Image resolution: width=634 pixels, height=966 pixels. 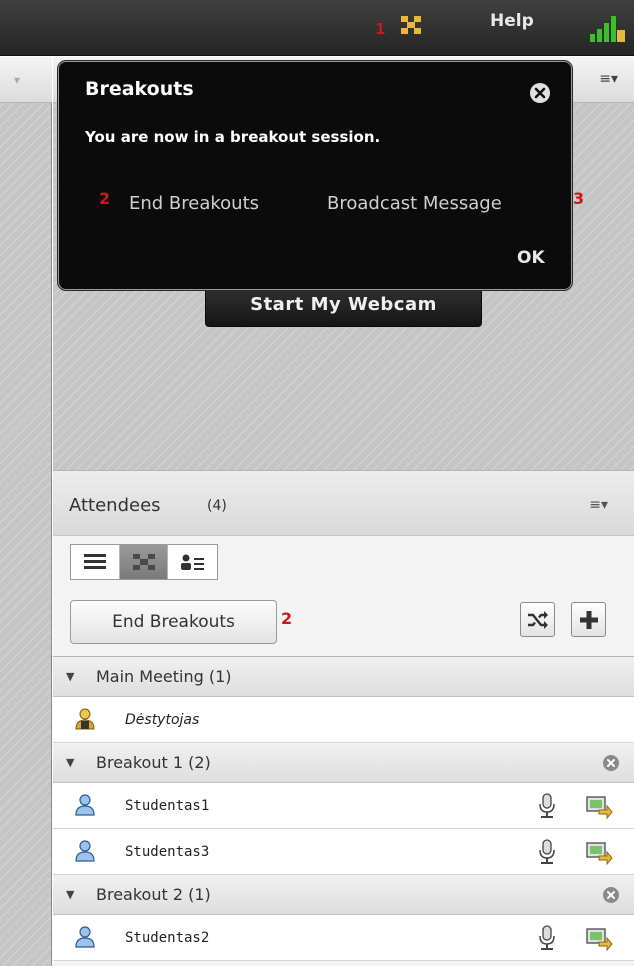 I want to click on shuffle-button, so click(x=537, y=619).